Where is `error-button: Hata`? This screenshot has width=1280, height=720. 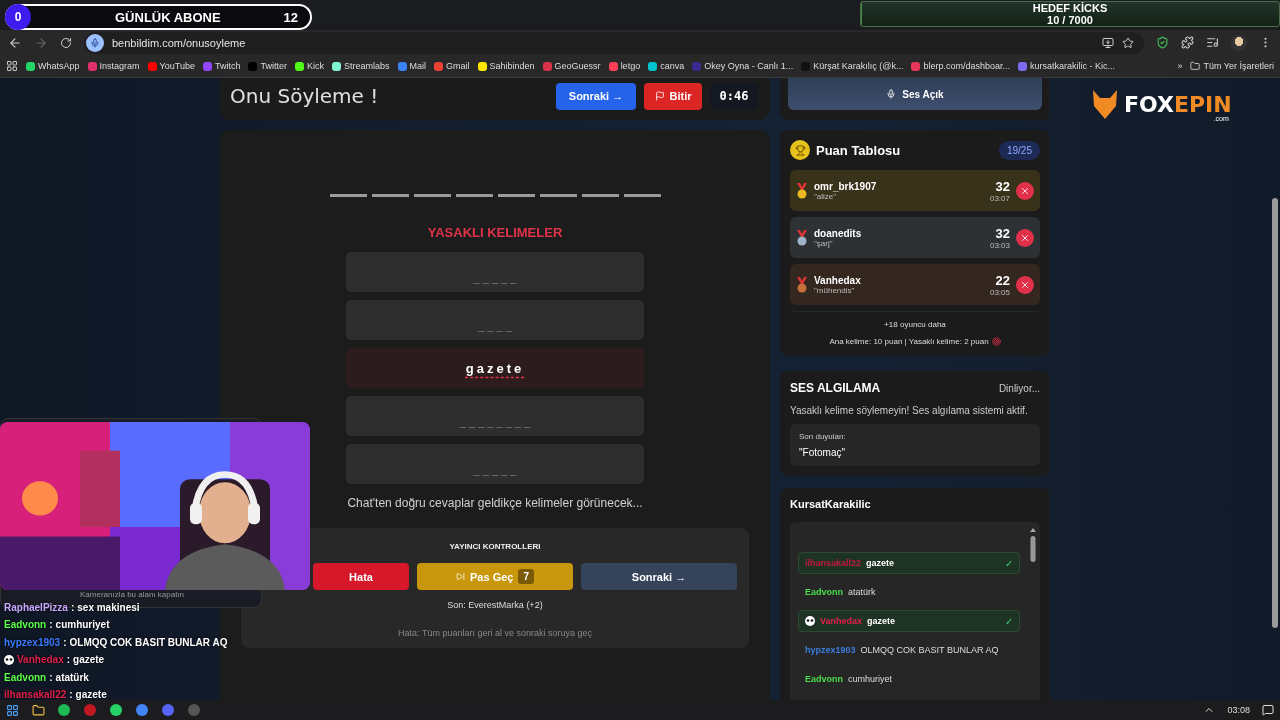
error-button: Hata is located at coordinates (361, 576).